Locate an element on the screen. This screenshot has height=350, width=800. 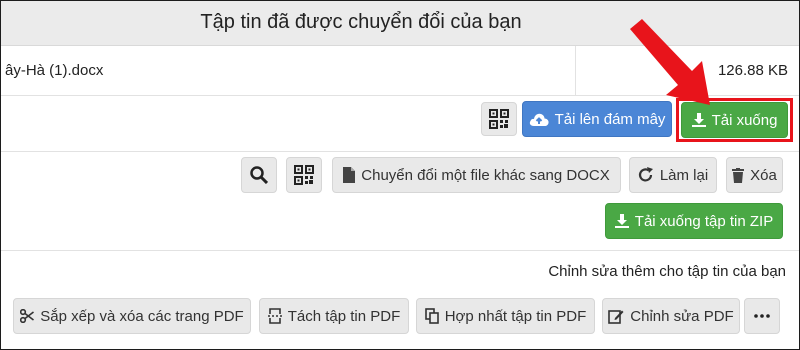
file-size: 126.88 KB is located at coordinates (752, 70).